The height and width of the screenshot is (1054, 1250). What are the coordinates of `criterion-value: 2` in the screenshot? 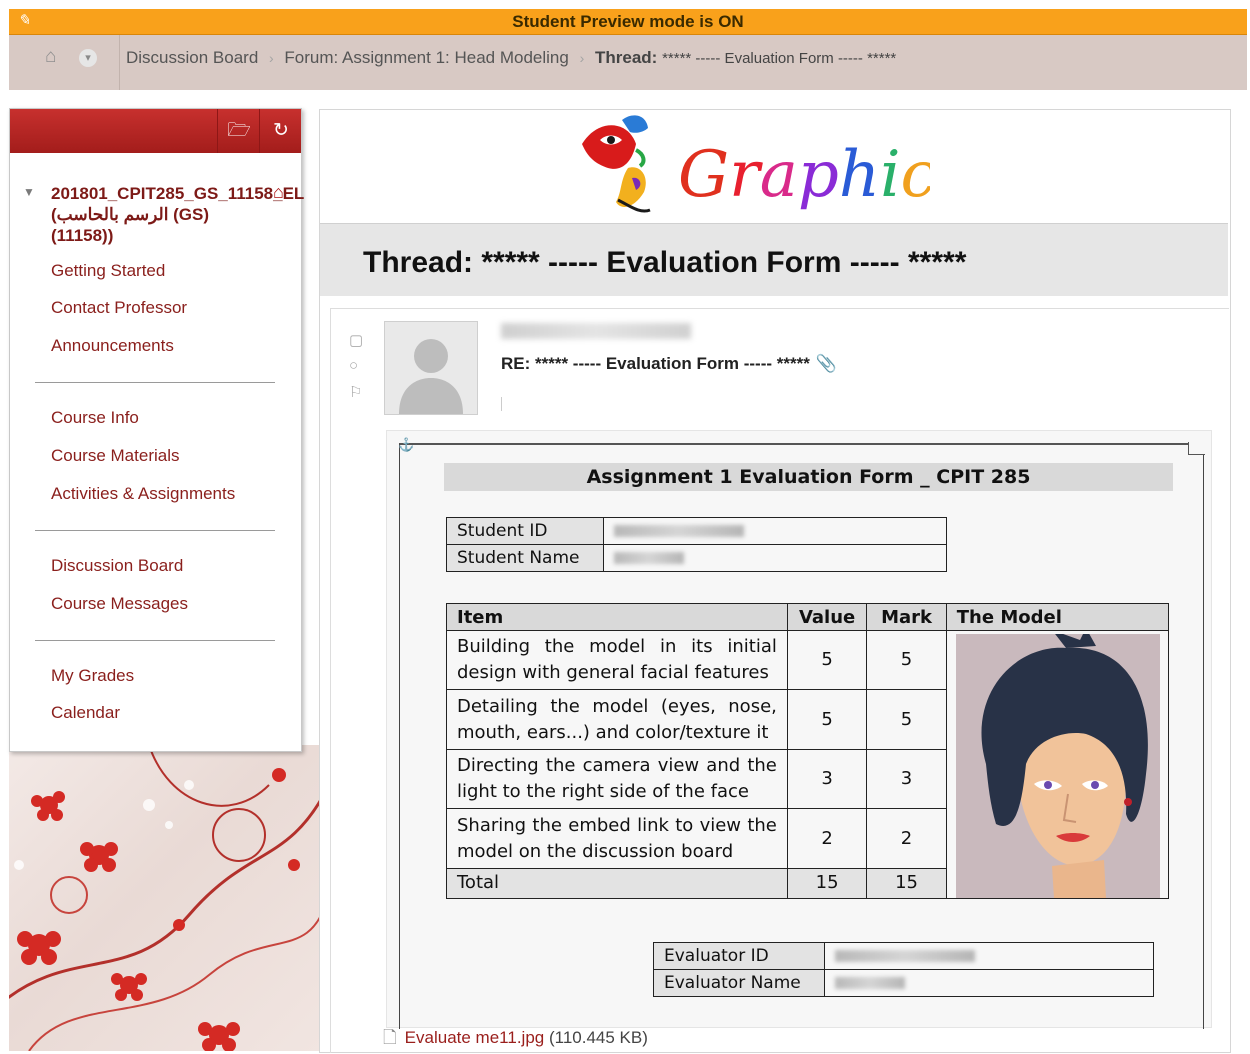 It's located at (827, 838).